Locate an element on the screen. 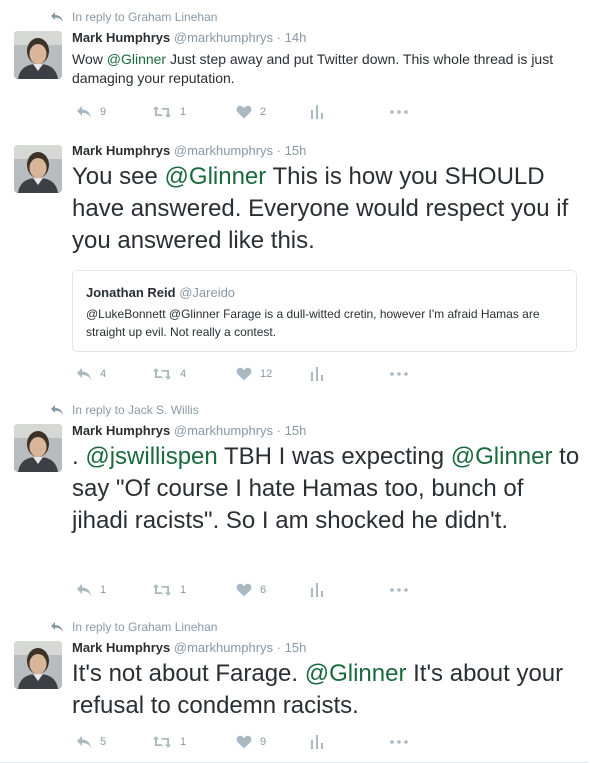 The image size is (590, 763). like-count: 12 is located at coordinates (266, 374).